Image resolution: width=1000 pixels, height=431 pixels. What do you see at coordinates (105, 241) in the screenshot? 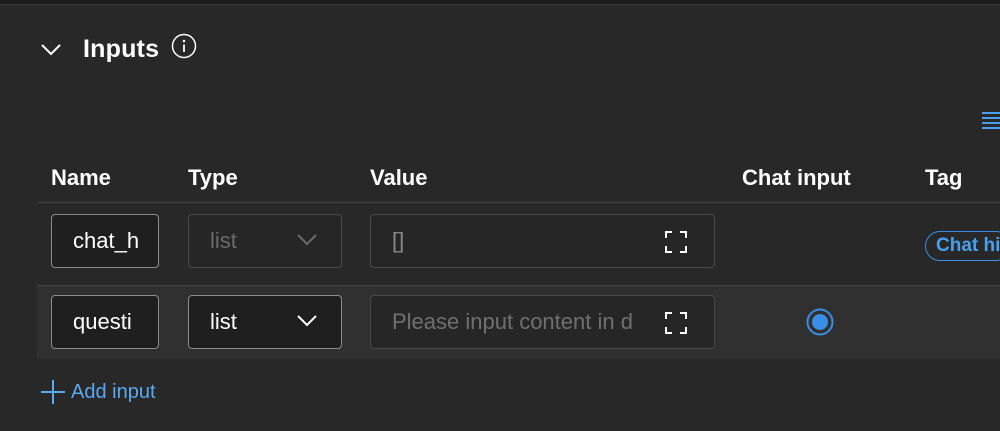
I see `row1-name-input: chat_h` at bounding box center [105, 241].